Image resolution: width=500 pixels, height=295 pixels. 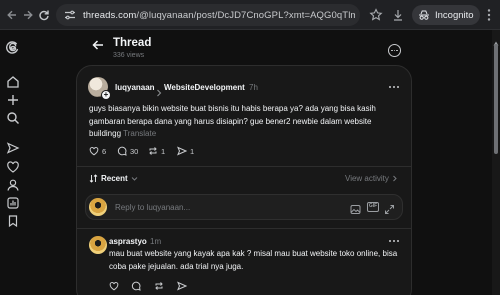 What do you see at coordinates (128, 241) in the screenshot?
I see `comment-username: asprastyo` at bounding box center [128, 241].